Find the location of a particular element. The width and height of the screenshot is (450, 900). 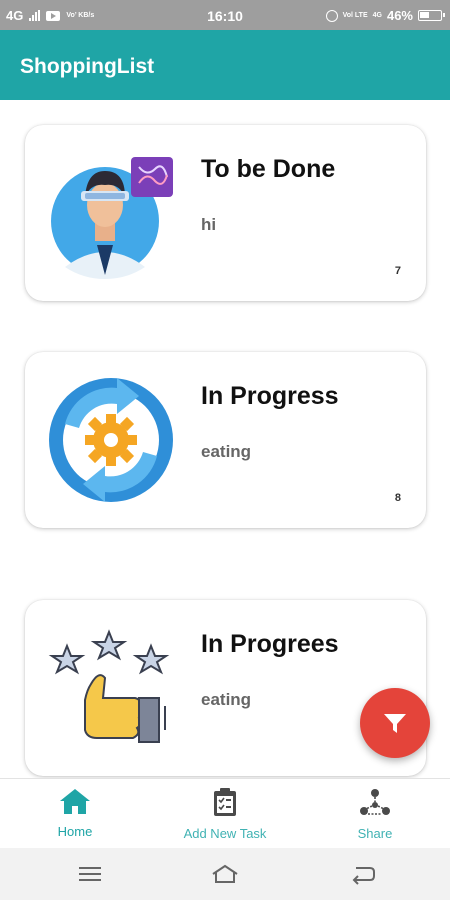

home-icon is located at coordinates (75, 801).